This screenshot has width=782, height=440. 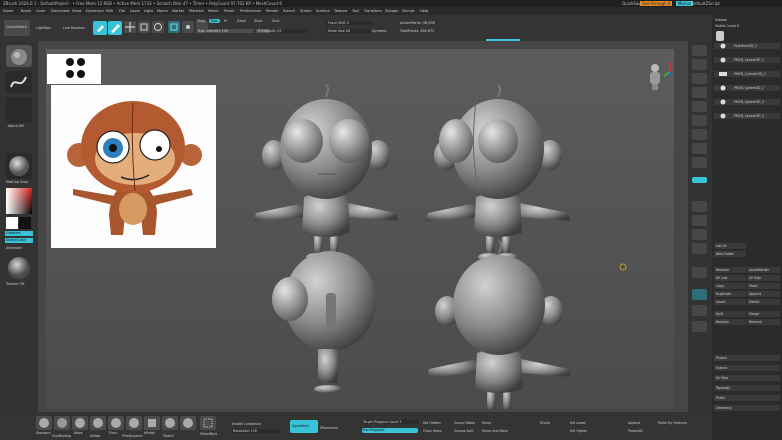 What do you see at coordinates (289, 11) in the screenshot?
I see `menu-stencil: Stencil` at bounding box center [289, 11].